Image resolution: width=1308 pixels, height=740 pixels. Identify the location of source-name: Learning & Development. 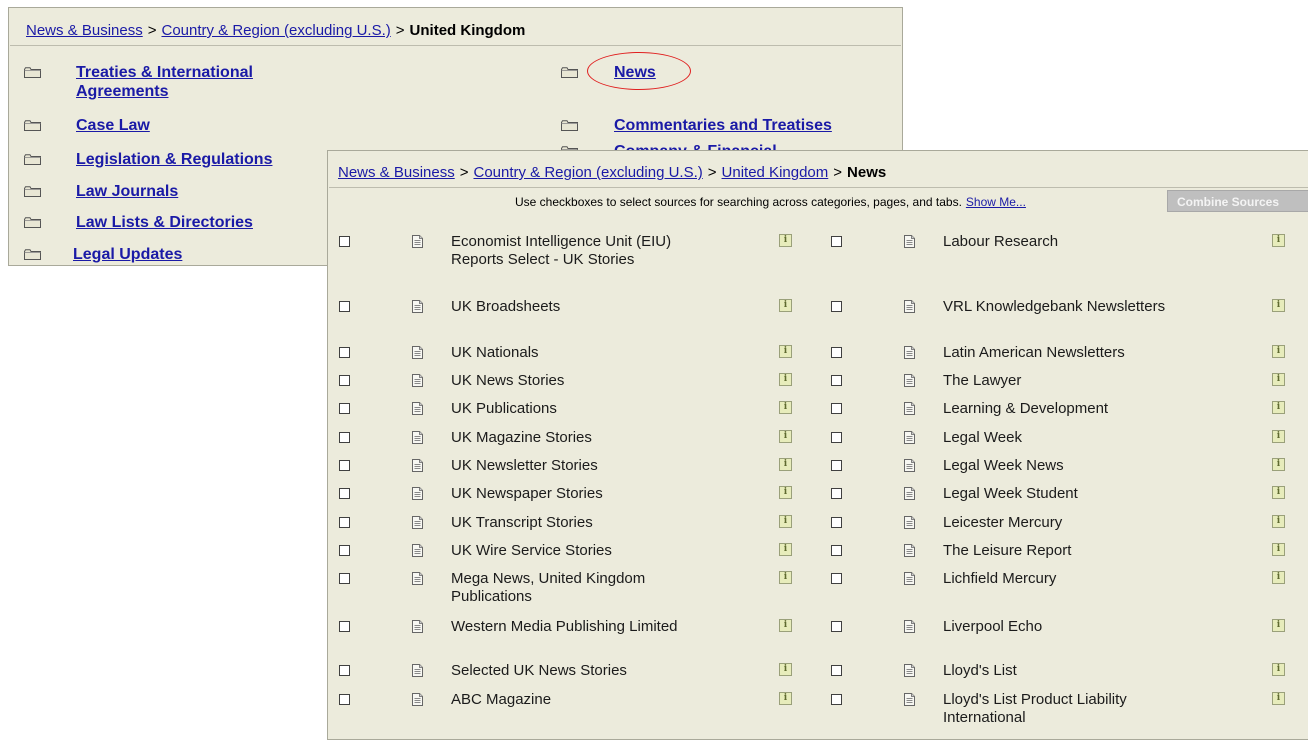
(1026, 408).